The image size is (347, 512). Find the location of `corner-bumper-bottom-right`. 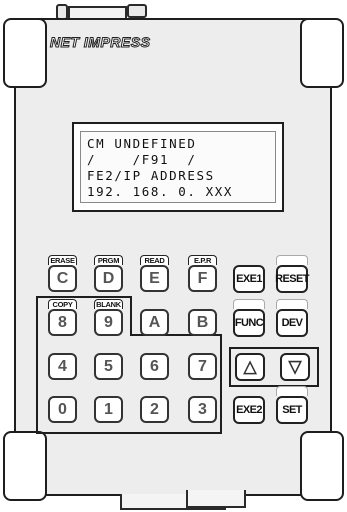

corner-bumper-bottom-right is located at coordinates (322, 466).